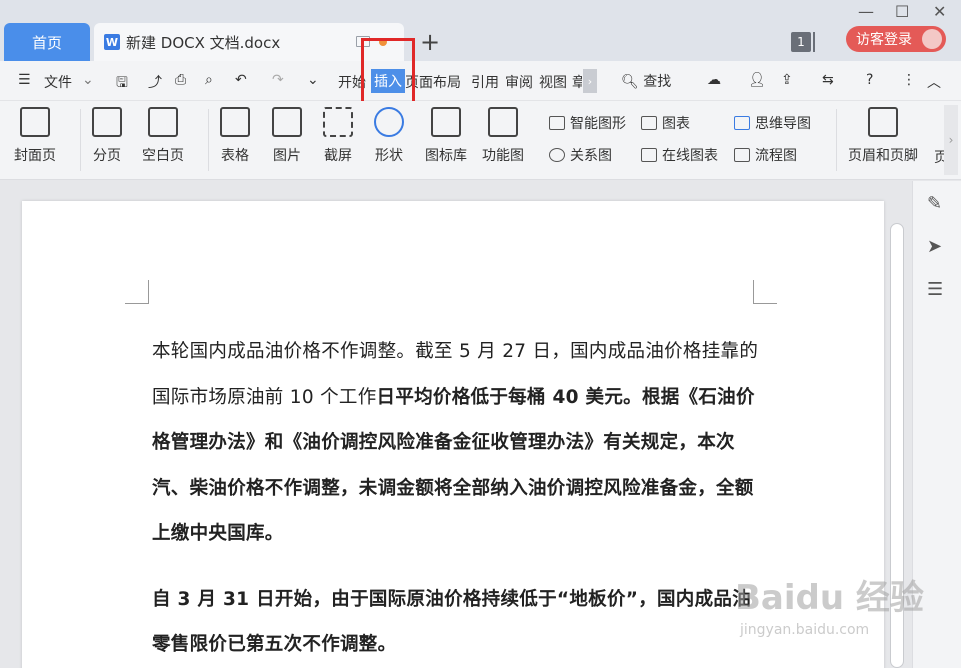 The height and width of the screenshot is (668, 961). I want to click on flowchart-button: 流程图, so click(765, 155).